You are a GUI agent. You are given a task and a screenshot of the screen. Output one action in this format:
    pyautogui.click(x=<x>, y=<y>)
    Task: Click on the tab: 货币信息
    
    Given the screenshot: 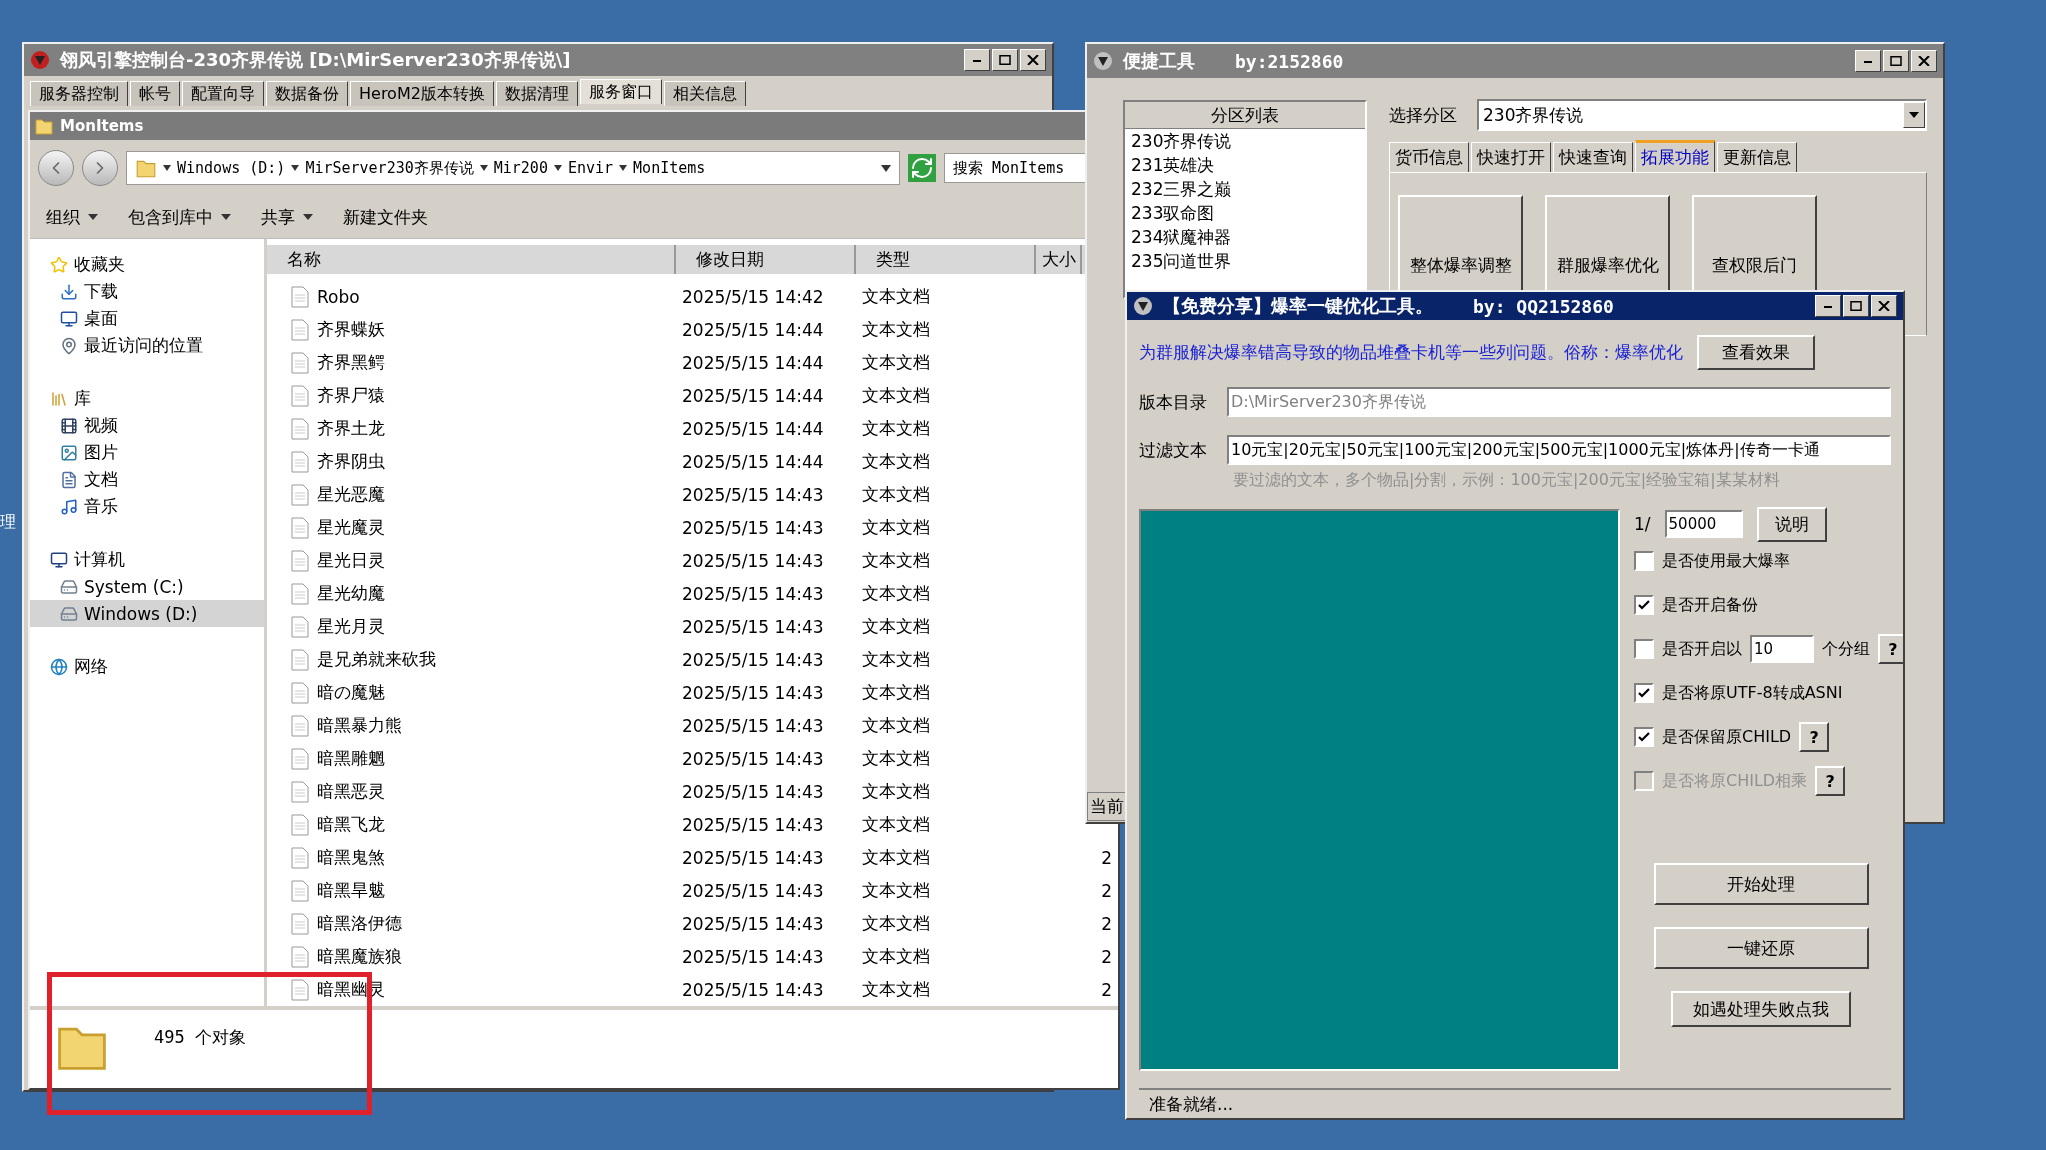 What is the action you would take?
    pyautogui.click(x=1429, y=157)
    